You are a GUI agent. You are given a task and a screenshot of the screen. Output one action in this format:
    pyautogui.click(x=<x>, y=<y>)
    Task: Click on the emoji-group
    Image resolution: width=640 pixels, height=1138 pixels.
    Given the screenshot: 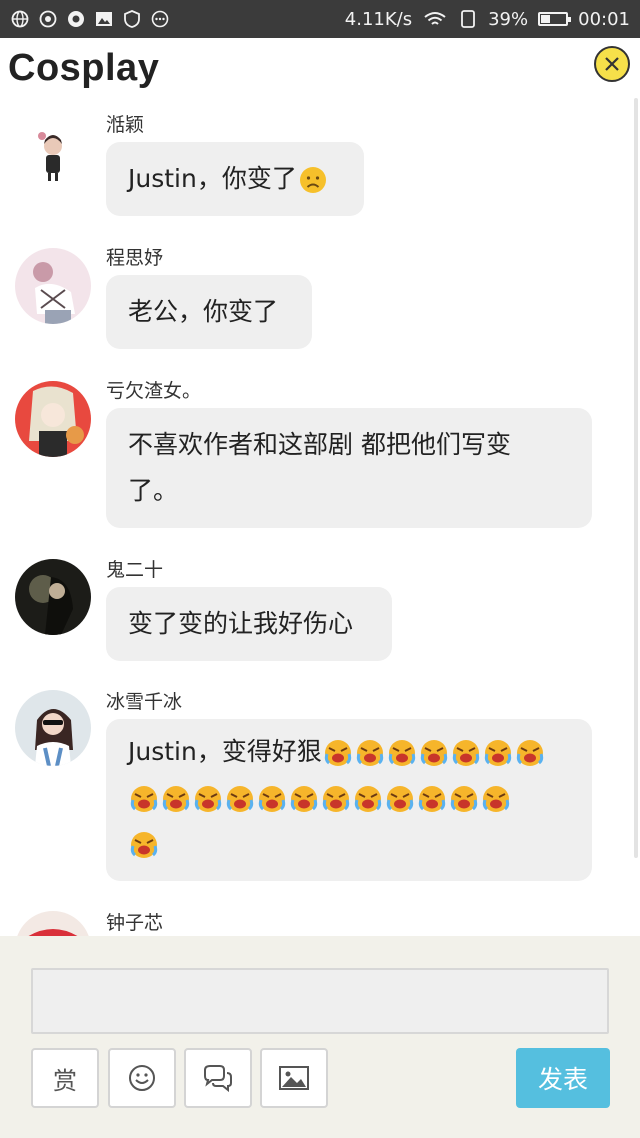 What is the action you would take?
    pyautogui.click(x=313, y=178)
    